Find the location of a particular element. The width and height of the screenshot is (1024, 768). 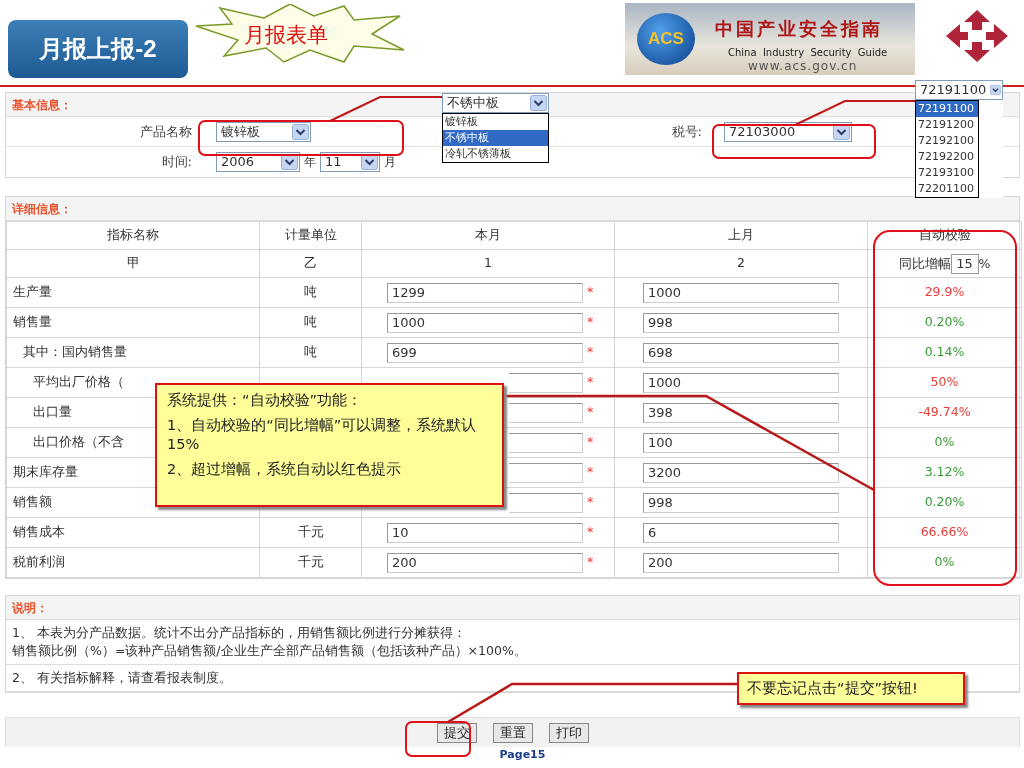

table-cell: 1 is located at coordinates (488, 263).